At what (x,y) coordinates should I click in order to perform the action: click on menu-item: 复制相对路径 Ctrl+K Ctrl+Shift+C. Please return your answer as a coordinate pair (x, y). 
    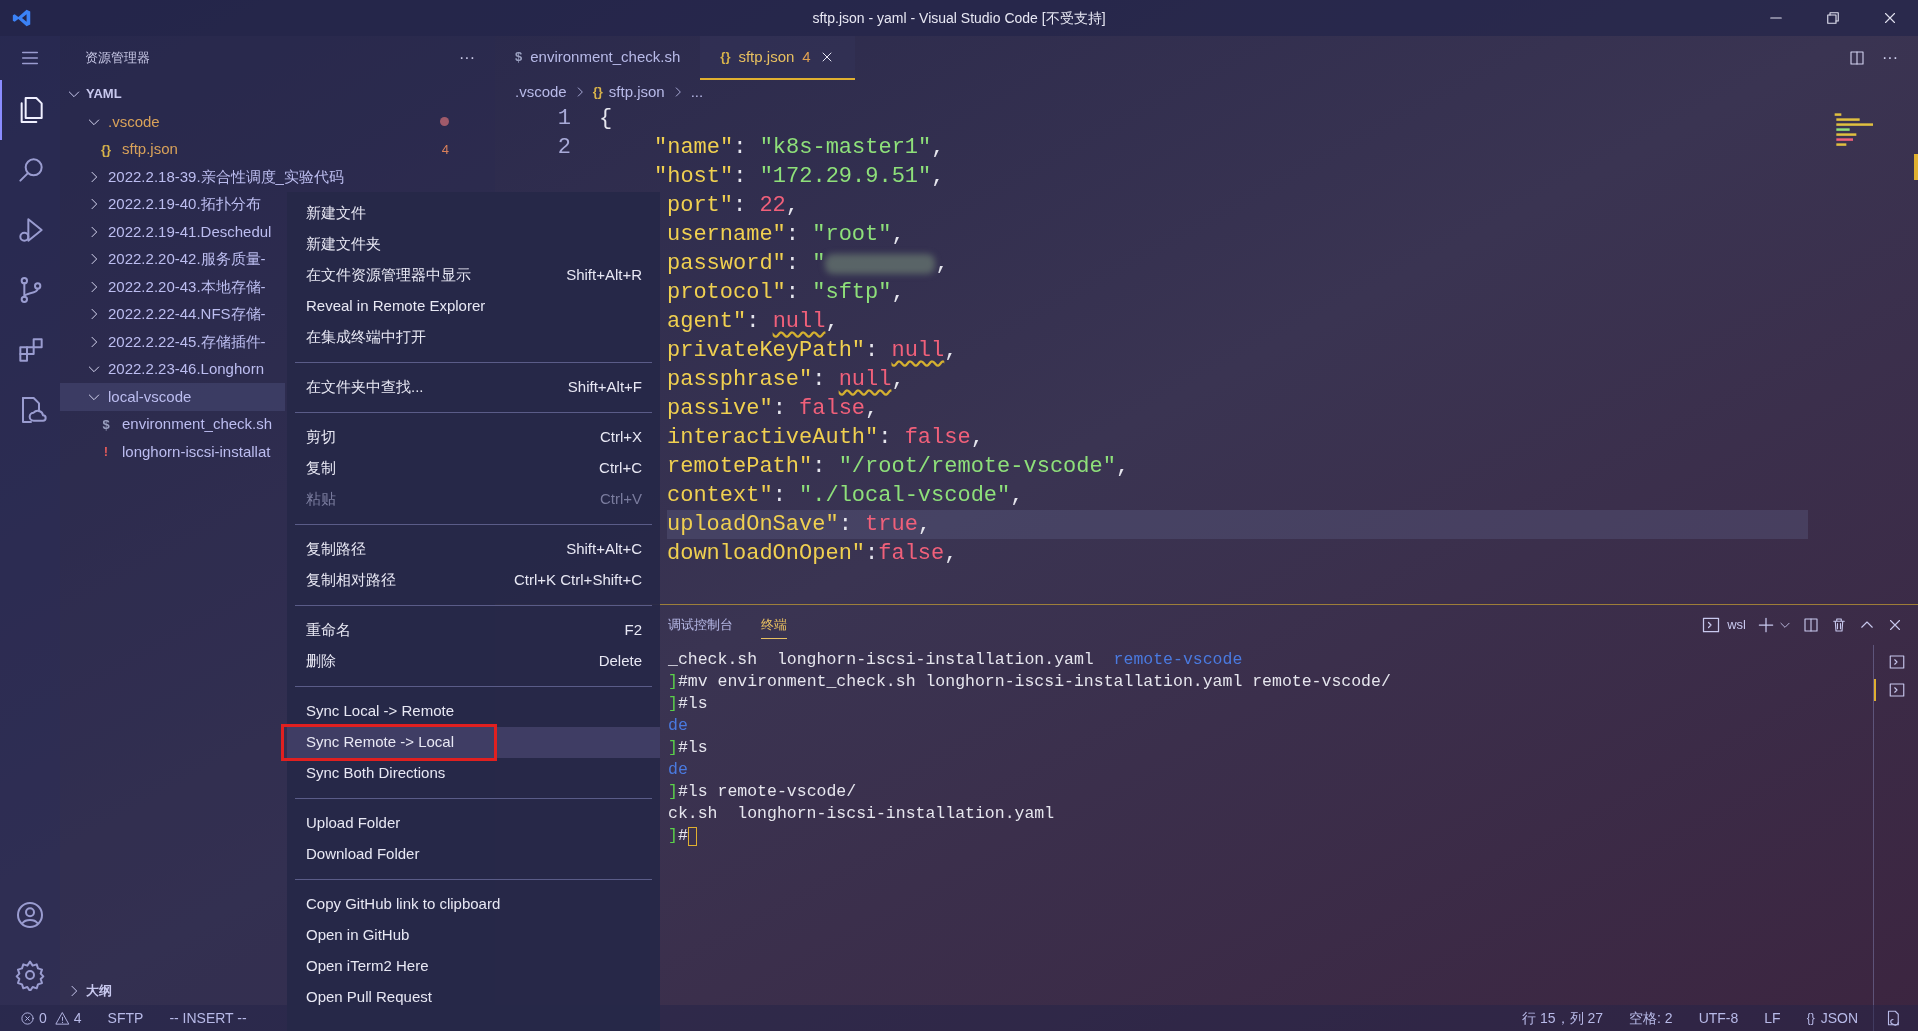
    Looking at the image, I should click on (473, 580).